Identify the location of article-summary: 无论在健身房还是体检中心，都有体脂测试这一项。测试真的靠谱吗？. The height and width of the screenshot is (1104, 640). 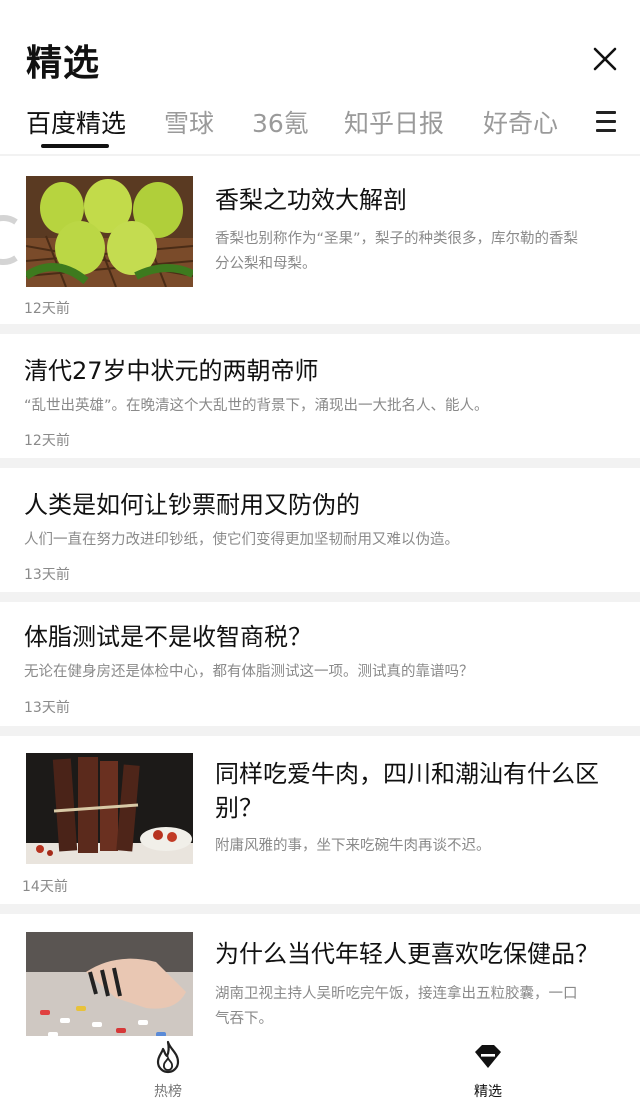
(249, 672).